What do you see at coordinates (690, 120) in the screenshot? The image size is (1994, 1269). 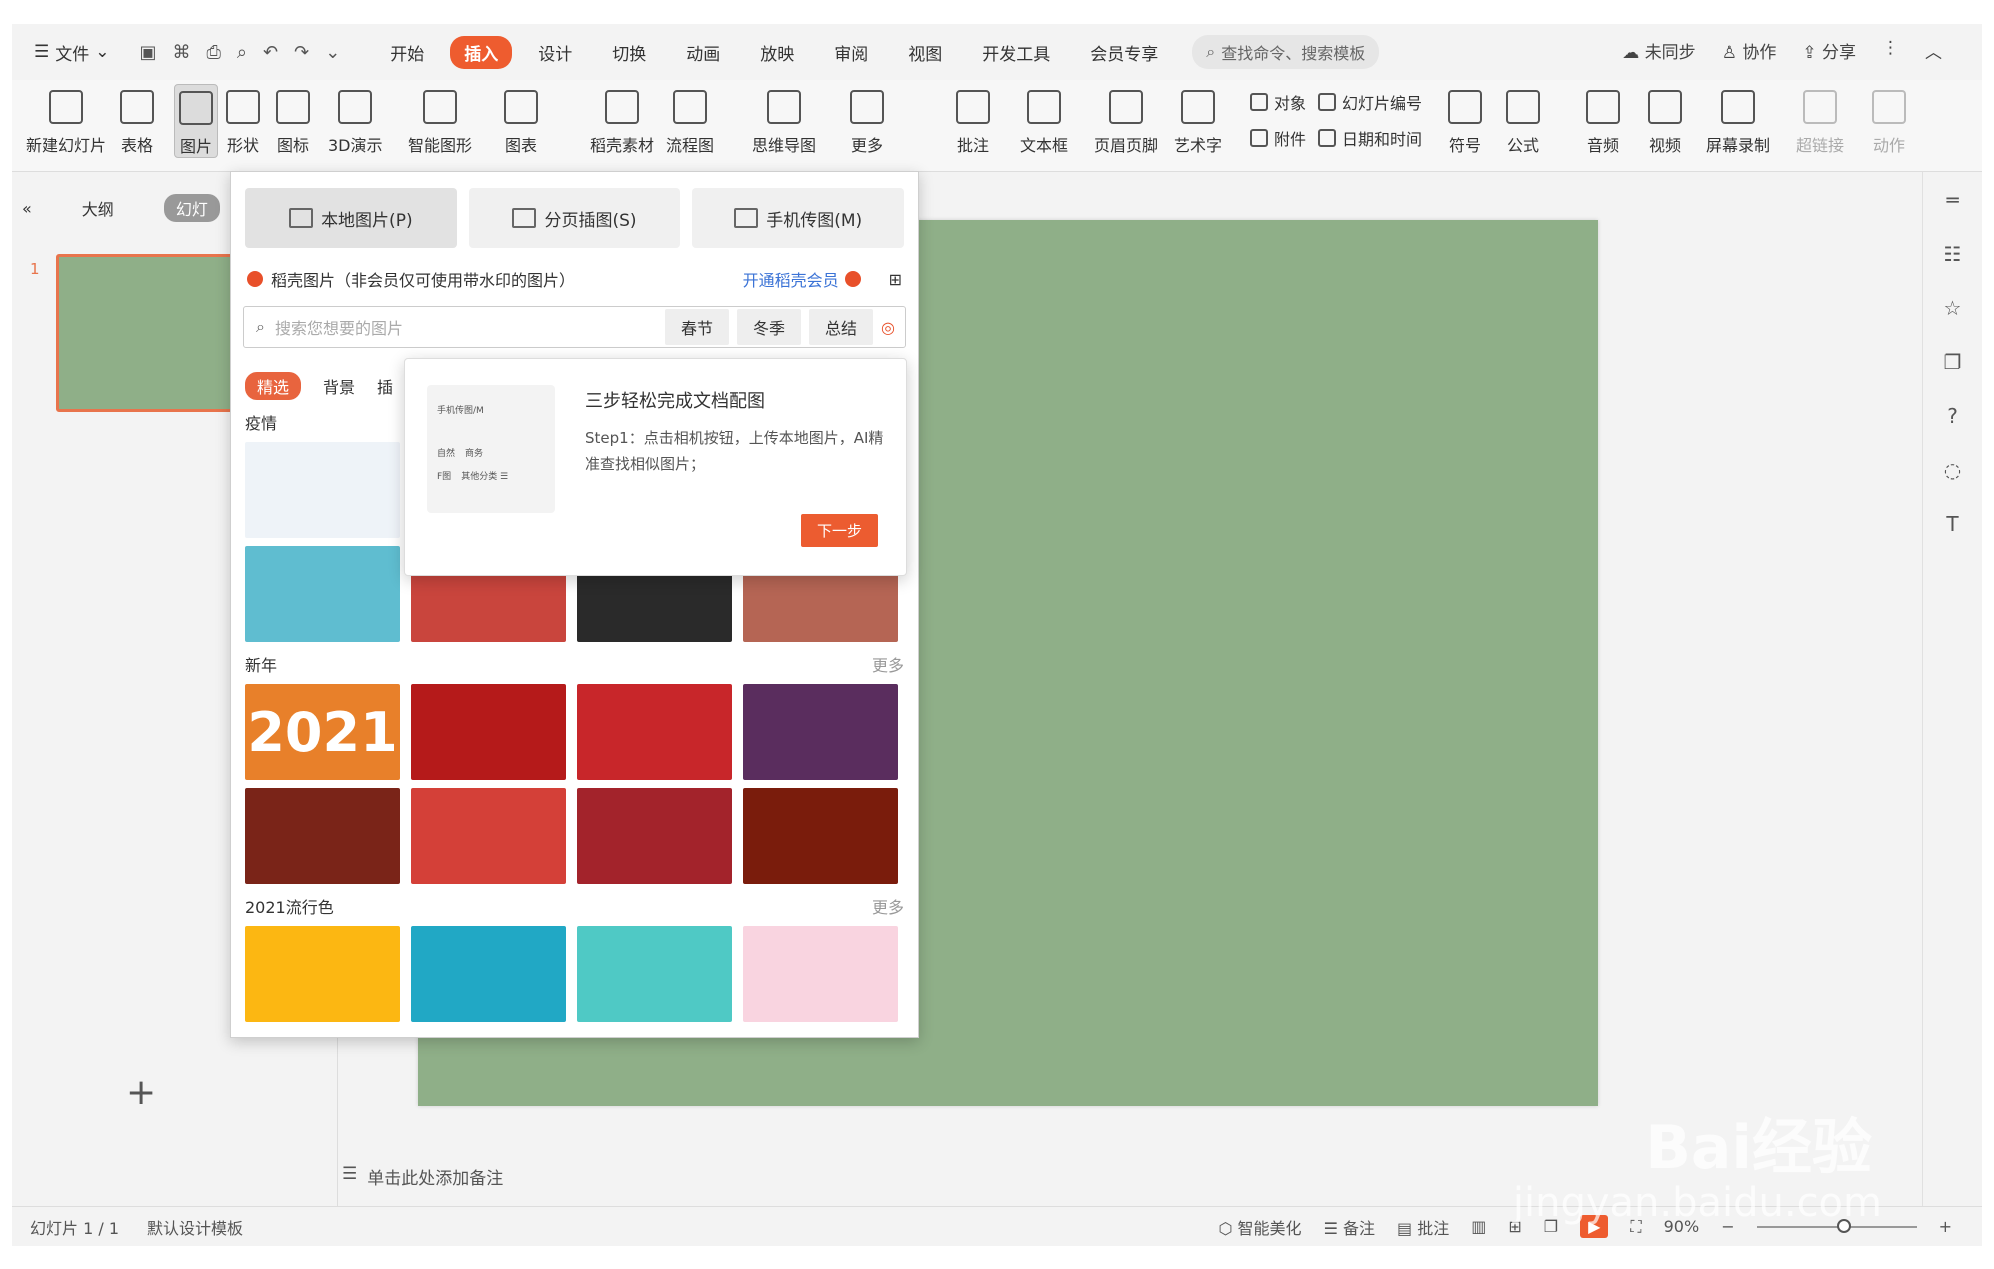 I see `flowchart-button: 流程图` at bounding box center [690, 120].